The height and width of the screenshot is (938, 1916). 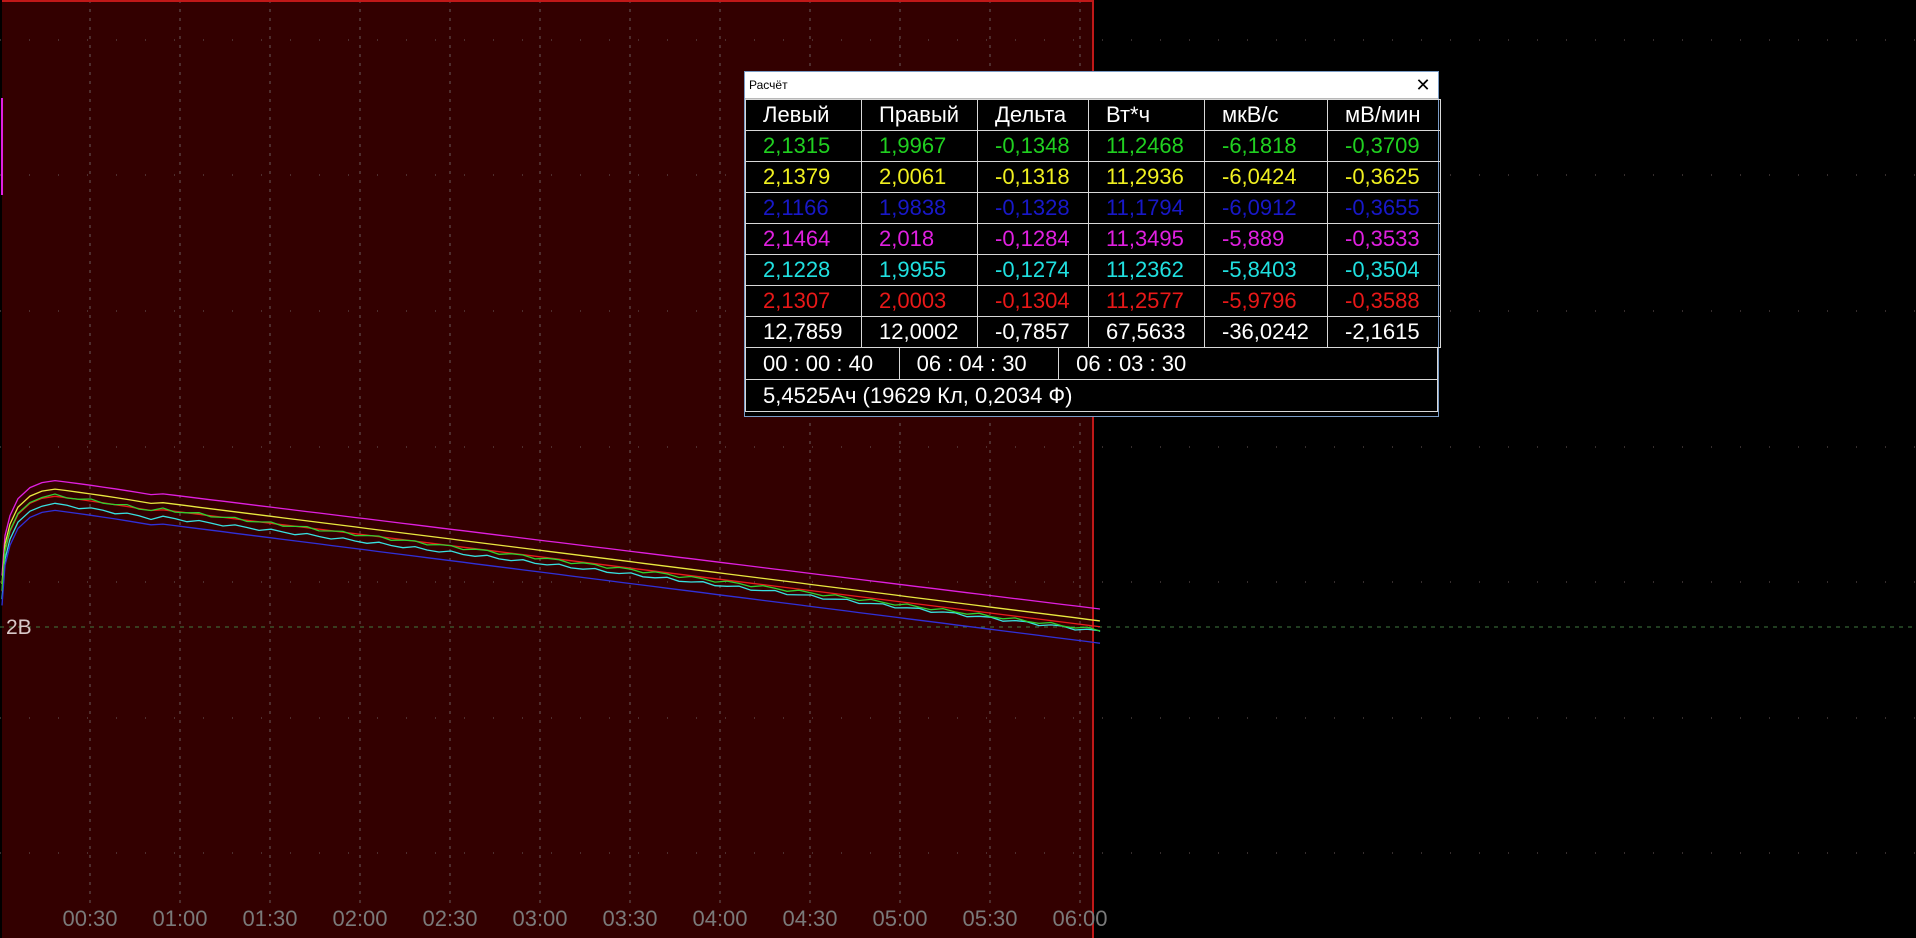 I want to click on cell-wh: 11,2468, so click(x=1146, y=146).